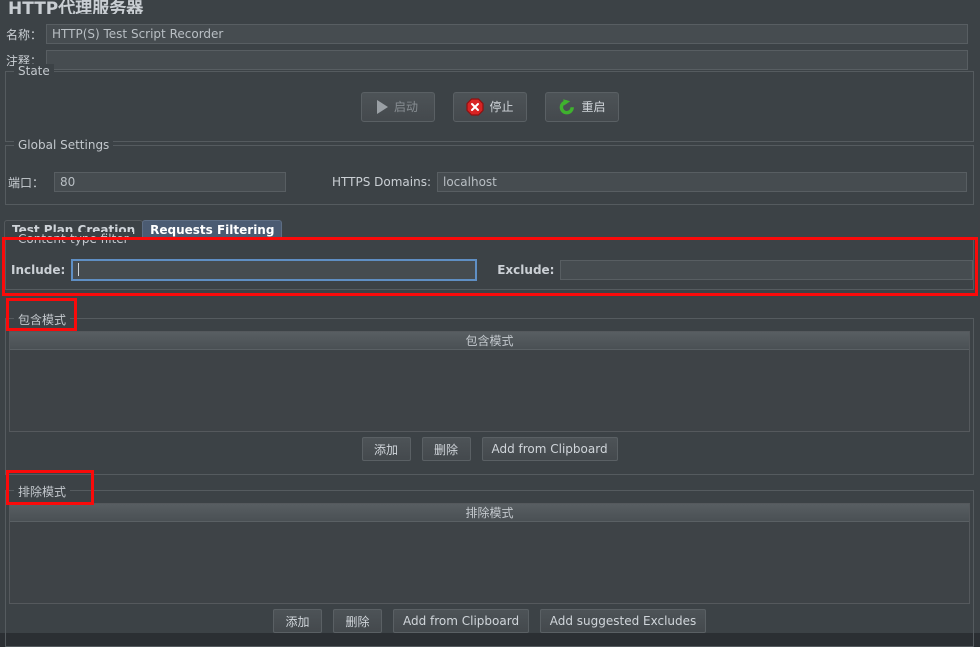 Image resolution: width=980 pixels, height=647 pixels. What do you see at coordinates (461, 621) in the screenshot?
I see `exclude-add-from-clipboard-button: Add from Clipboard` at bounding box center [461, 621].